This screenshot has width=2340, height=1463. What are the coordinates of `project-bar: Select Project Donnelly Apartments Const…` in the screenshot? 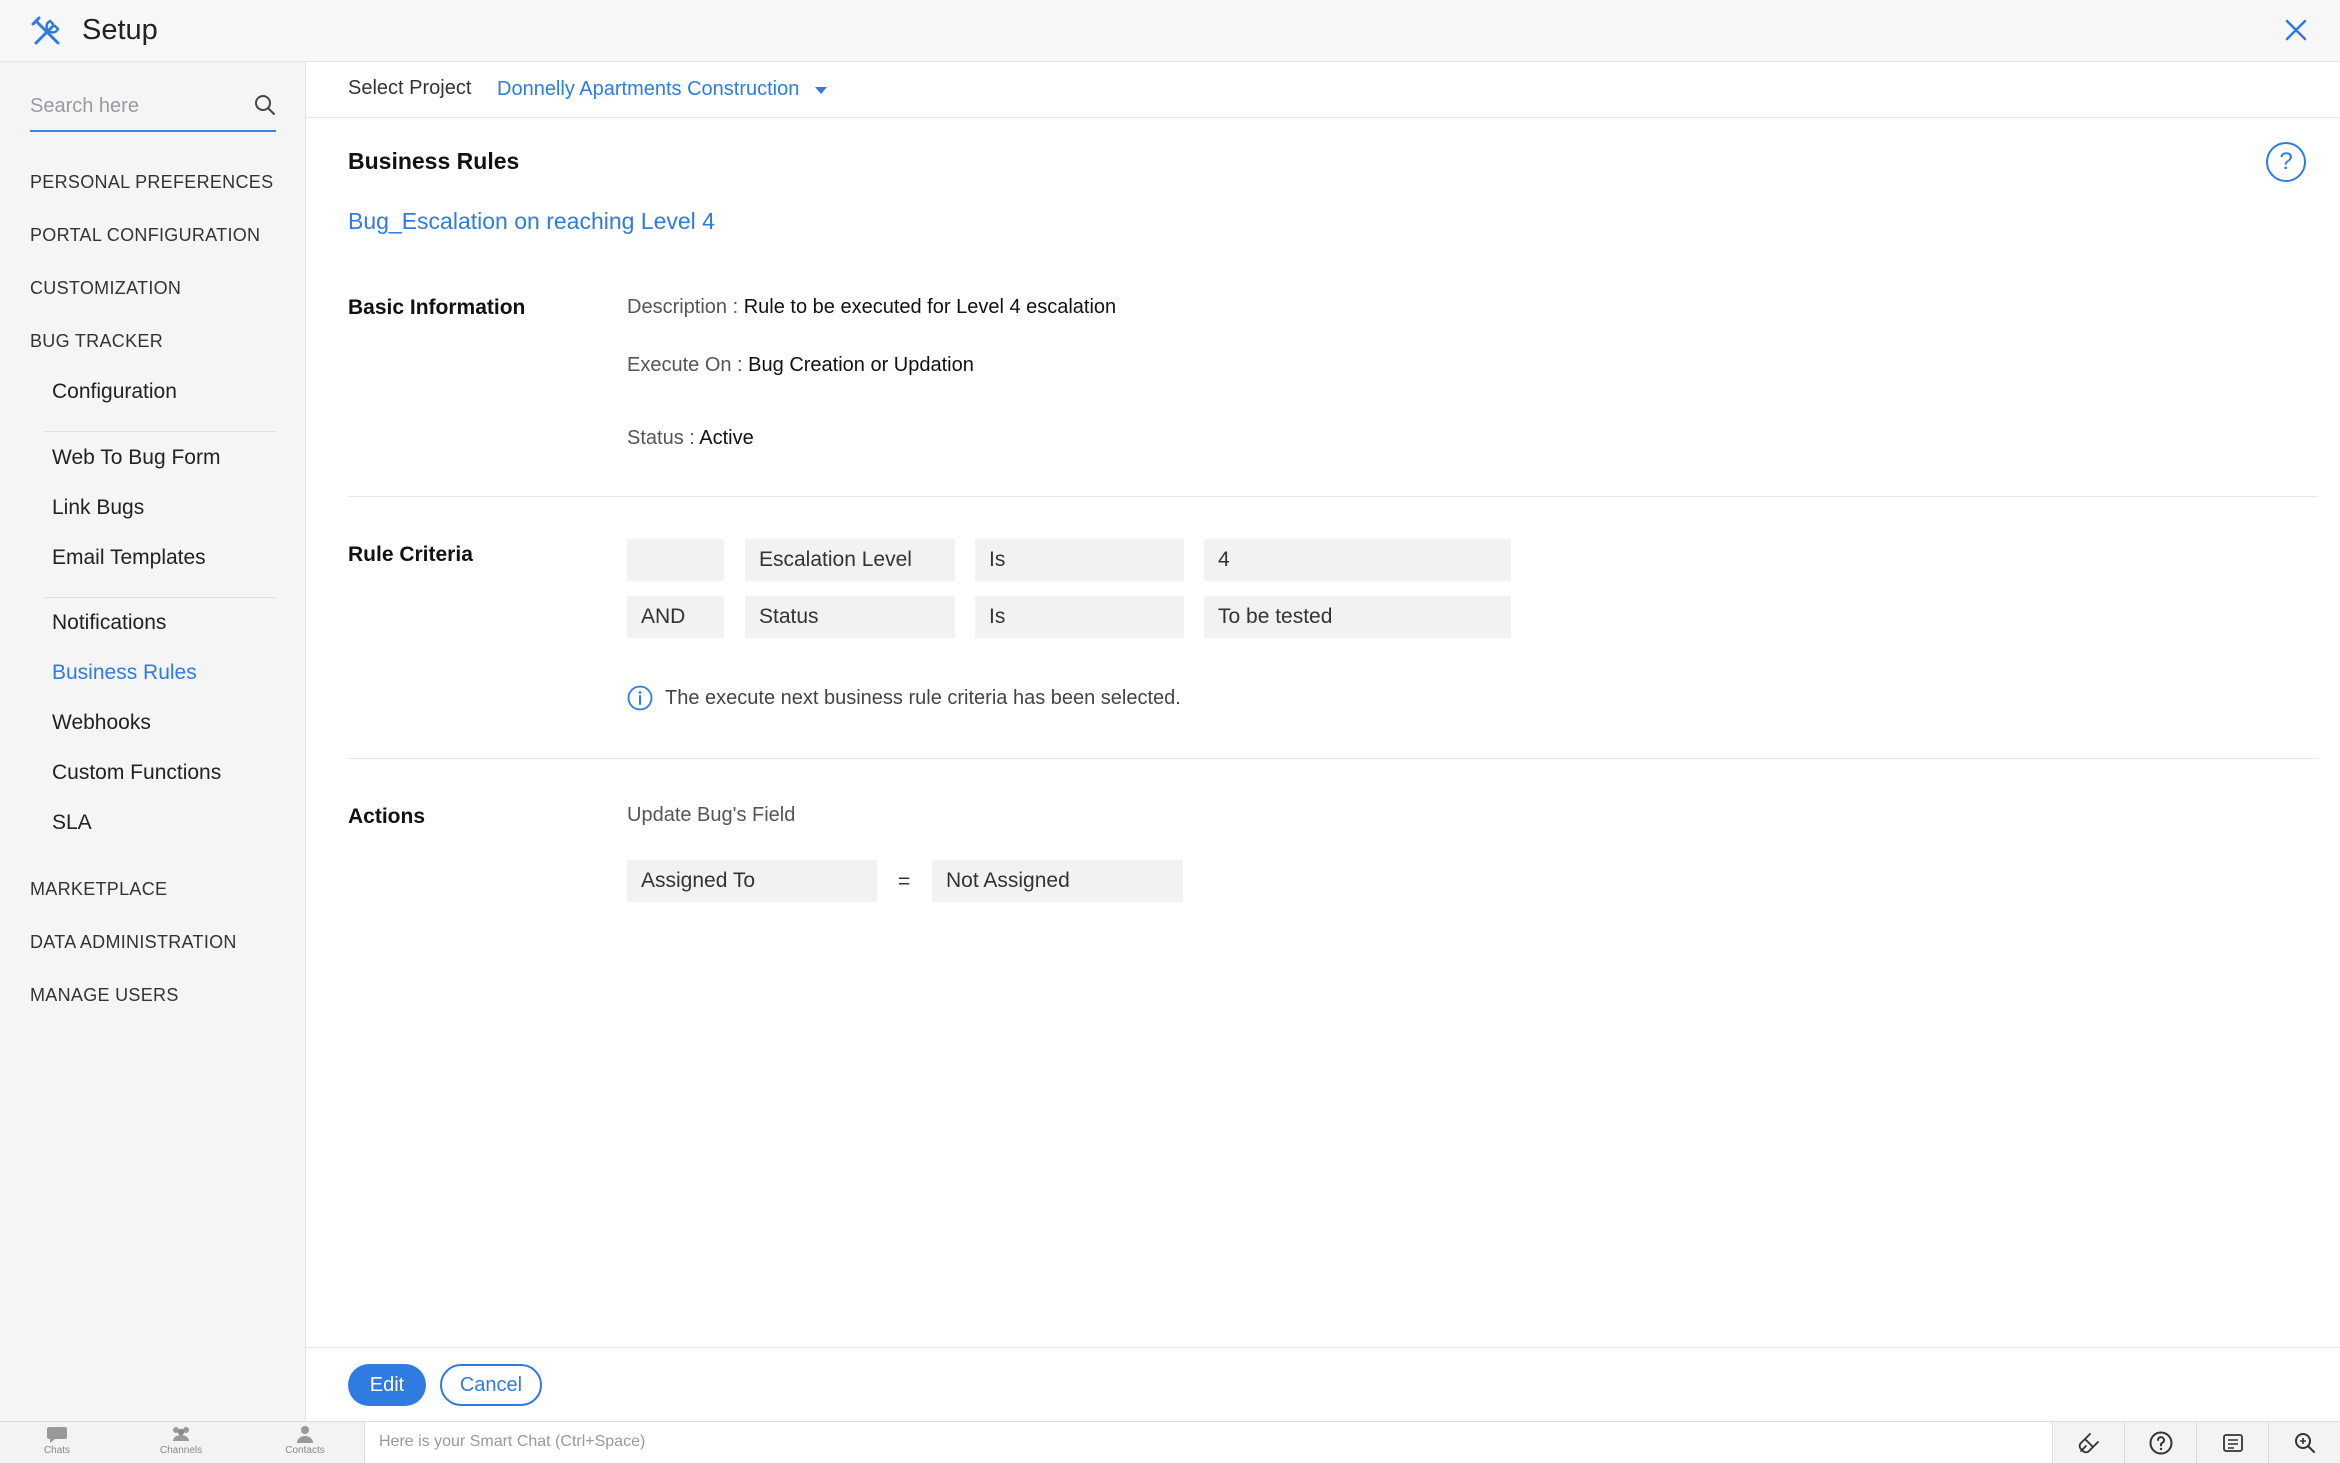 It's located at (1323, 90).